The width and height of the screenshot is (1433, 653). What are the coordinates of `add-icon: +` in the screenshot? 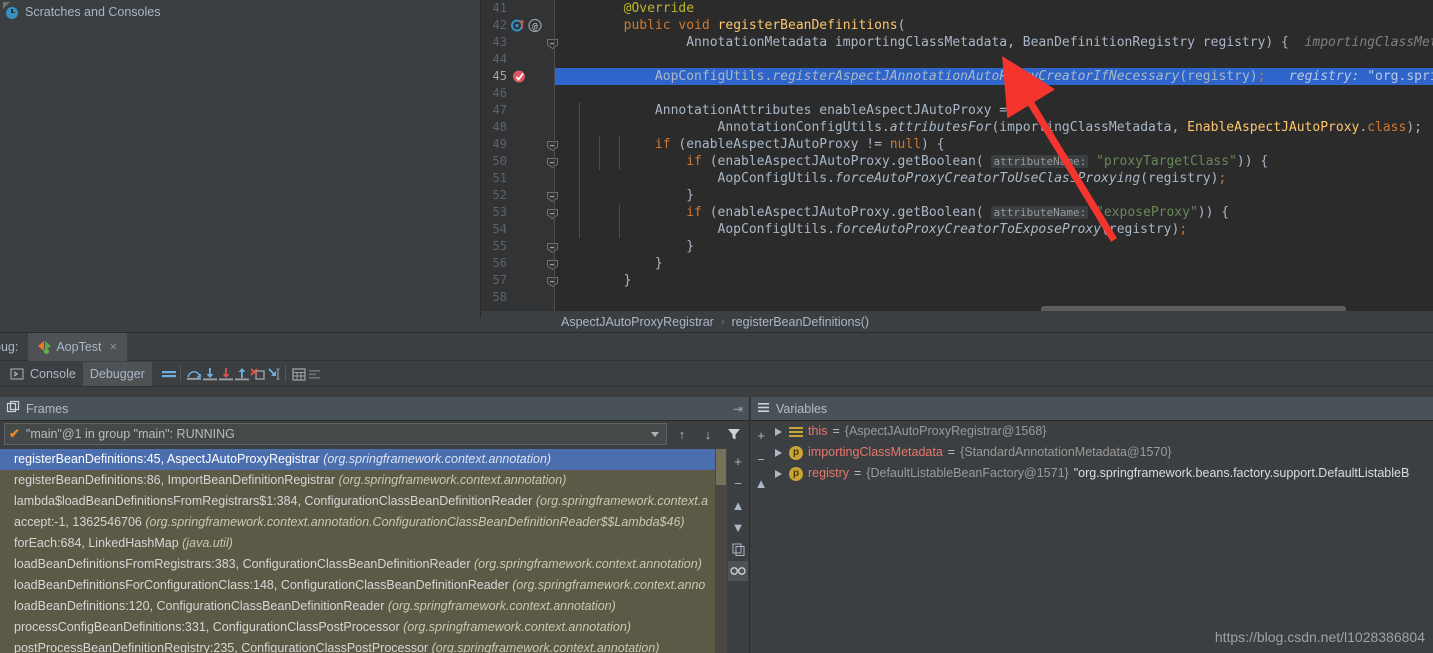 It's located at (738, 461).